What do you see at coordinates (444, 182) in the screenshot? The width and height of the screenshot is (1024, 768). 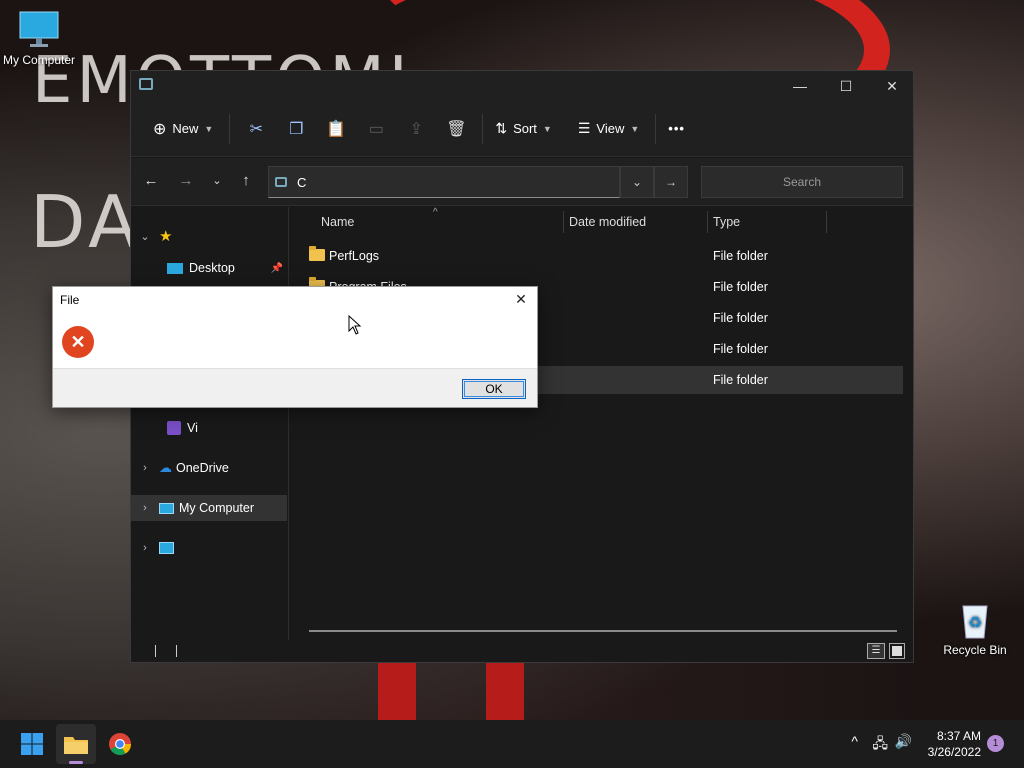 I see `address-bar: C` at bounding box center [444, 182].